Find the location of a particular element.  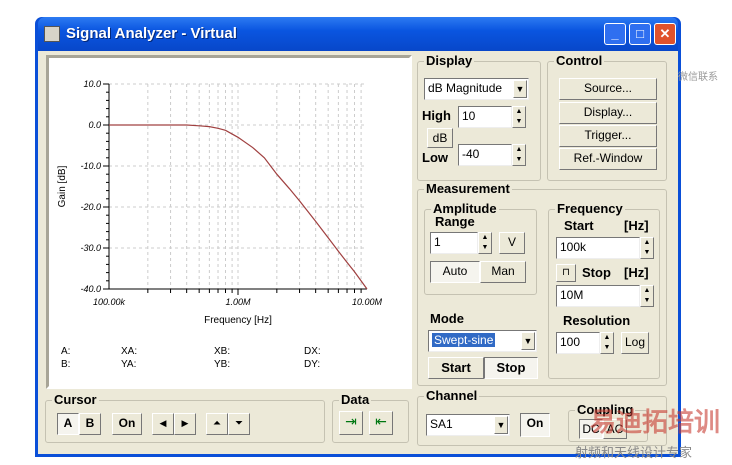

high-input: 10 is located at coordinates (485, 117).